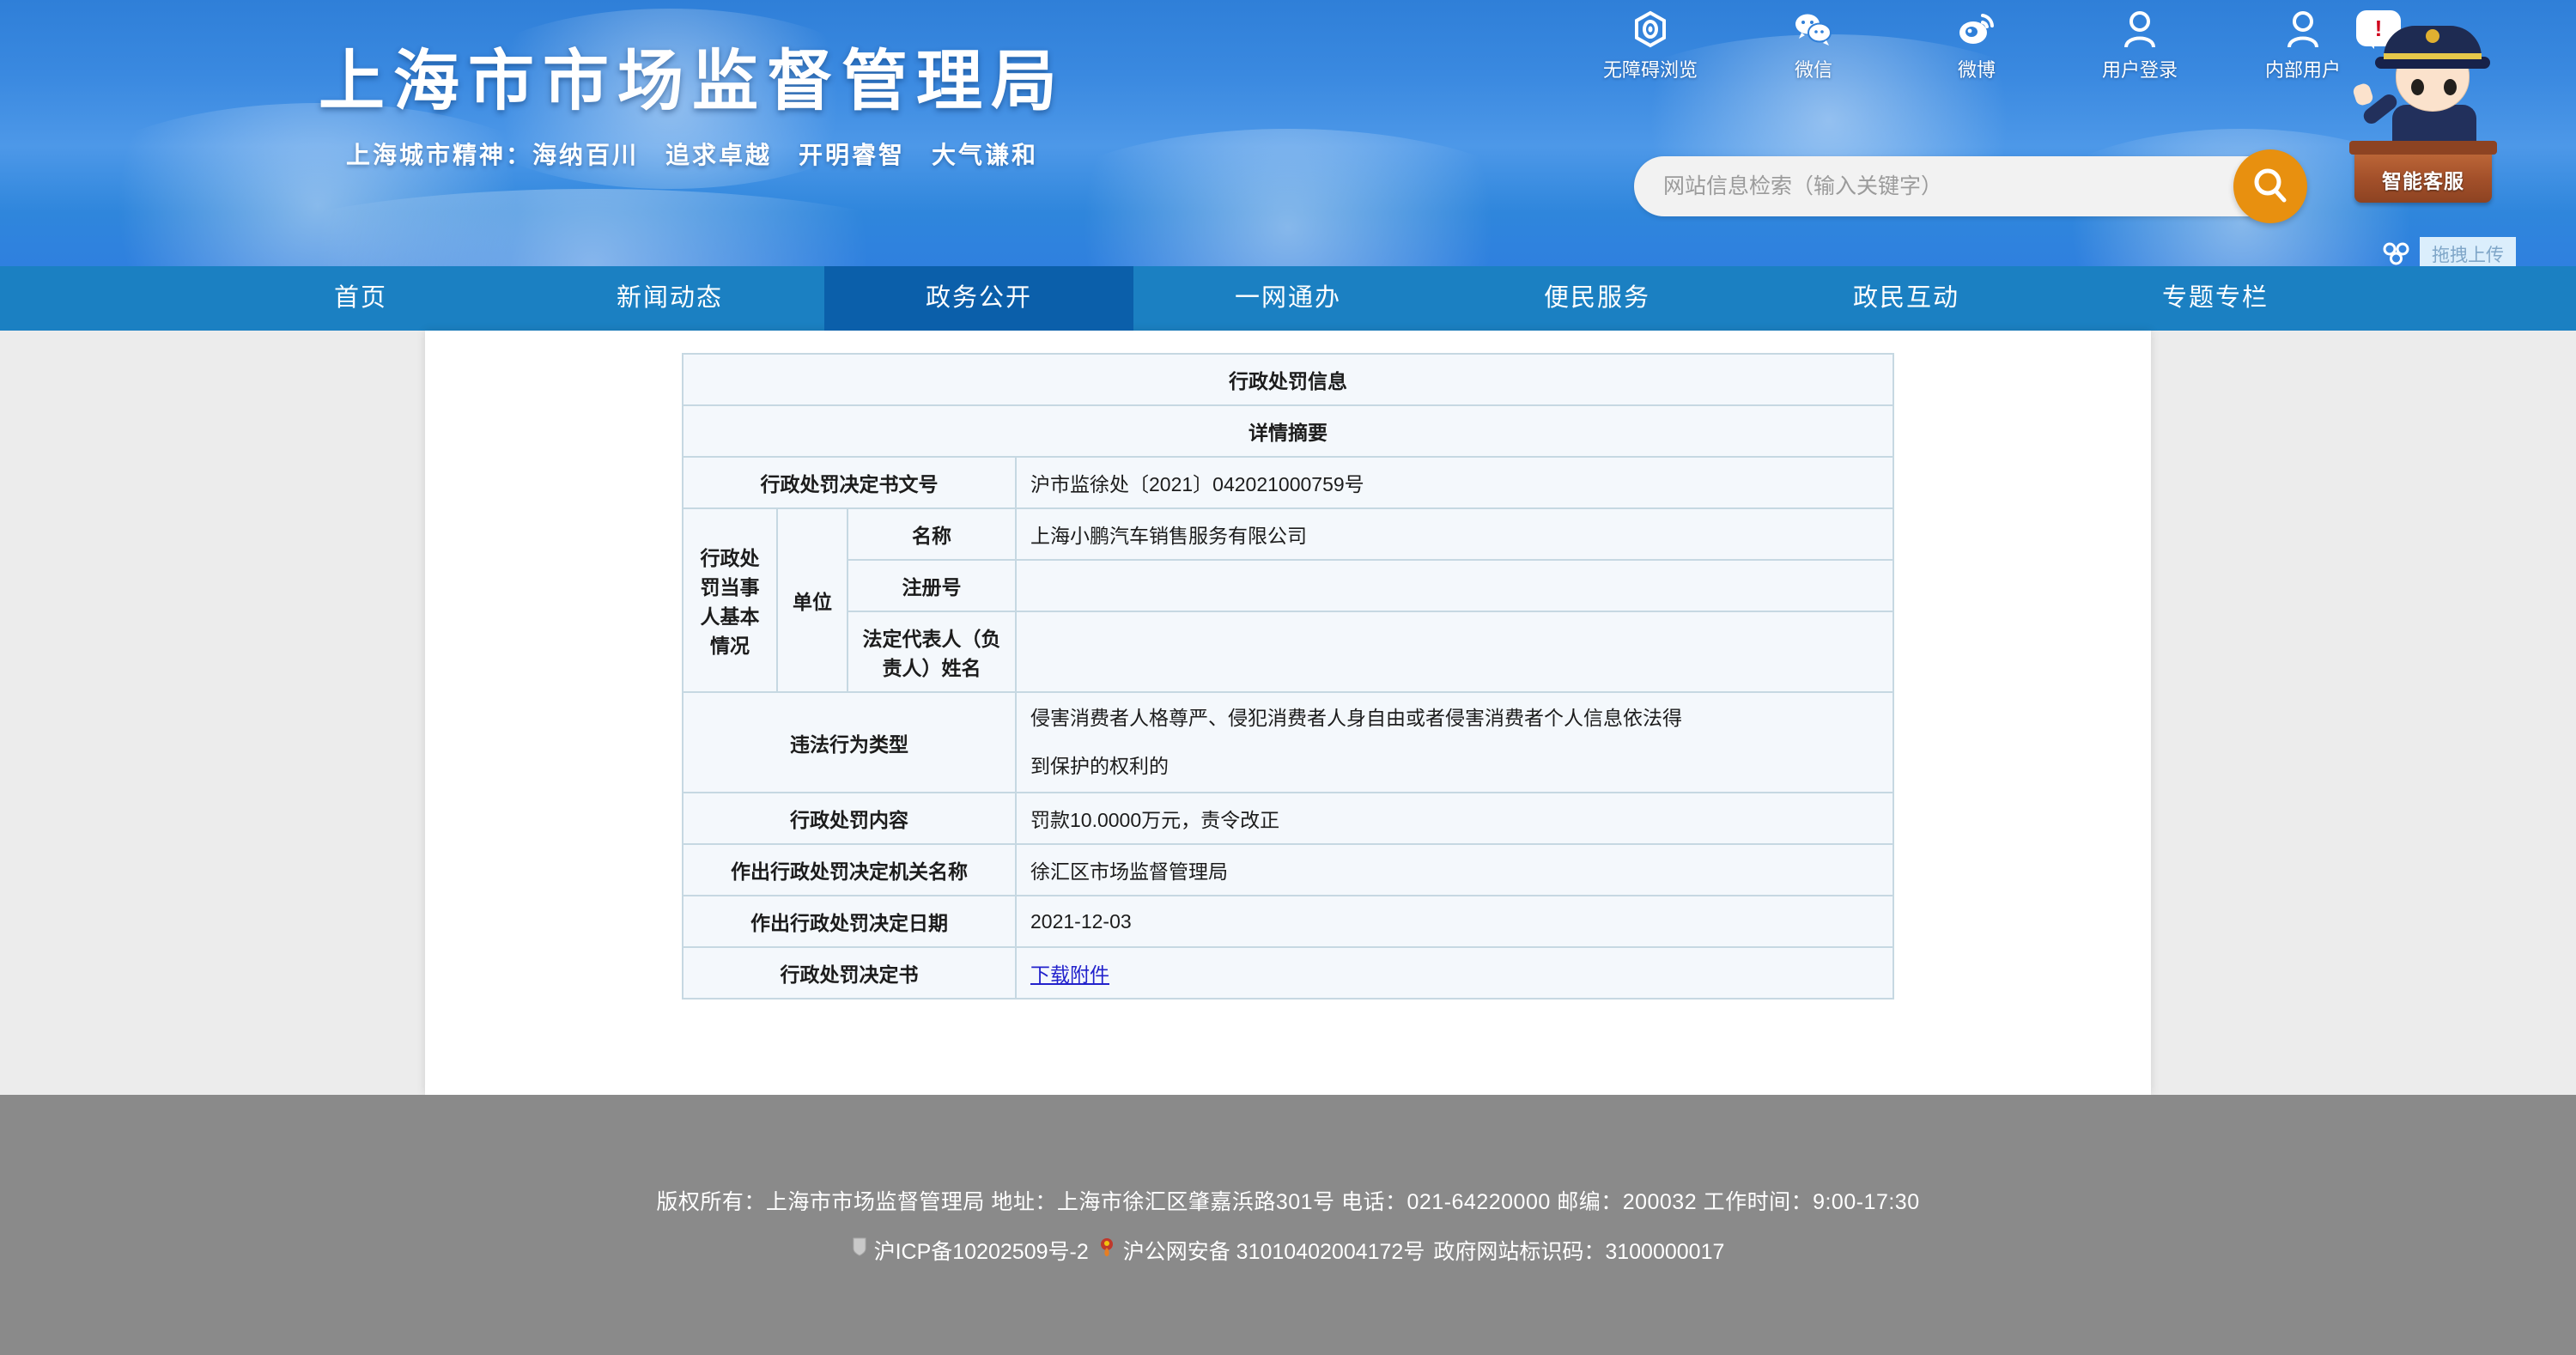 The image size is (2576, 1355). I want to click on authority-value: 徐汇区市场监督管理局, so click(1455, 870).